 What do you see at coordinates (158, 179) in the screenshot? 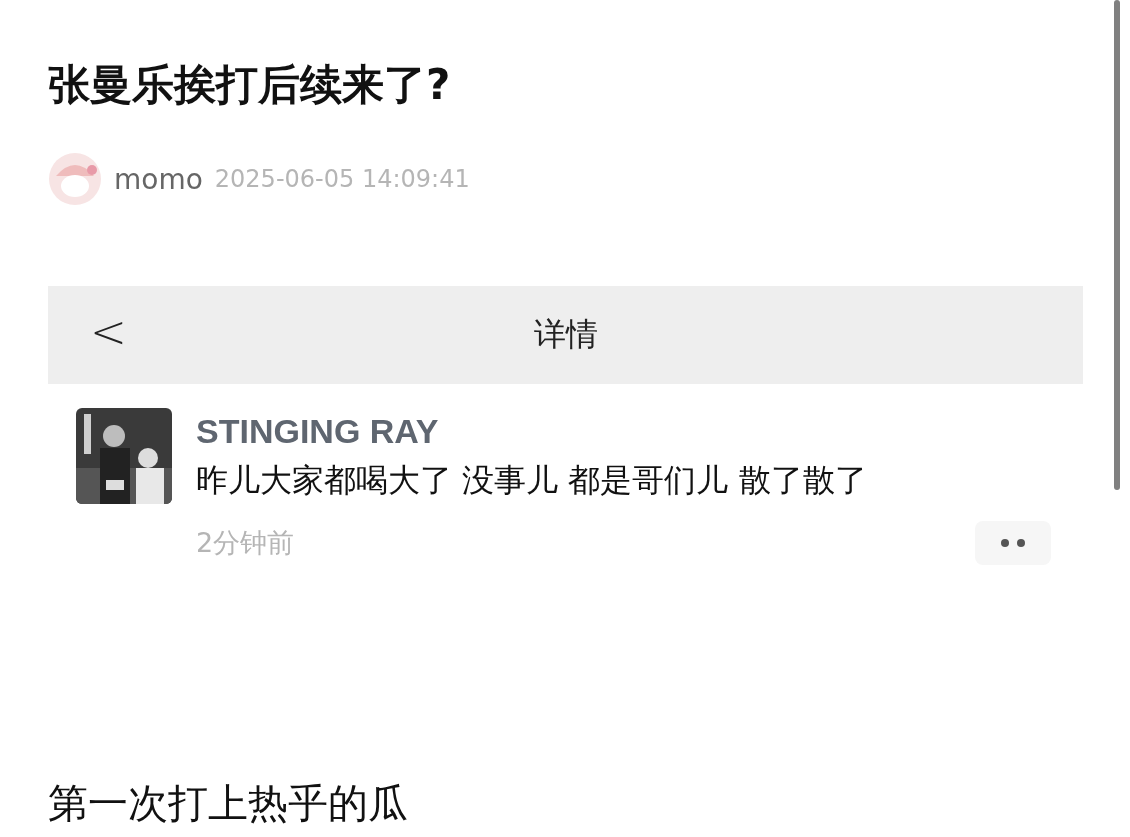
I see `author-name: momo` at bounding box center [158, 179].